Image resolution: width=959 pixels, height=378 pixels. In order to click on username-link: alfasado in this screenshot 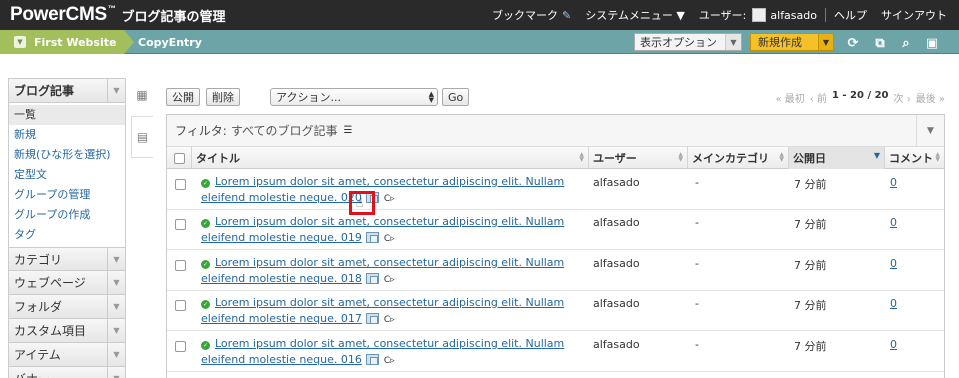, I will do `click(793, 15)`.